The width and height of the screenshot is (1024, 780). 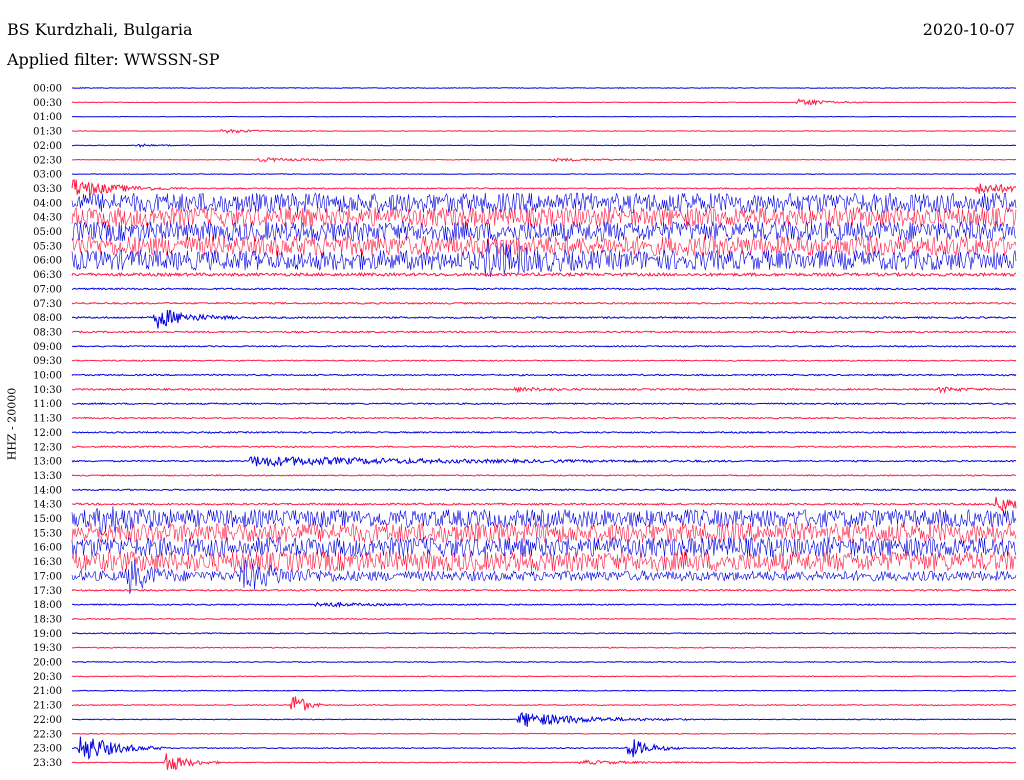 I want to click on tick-label-0030: 00:30, so click(x=47, y=103).